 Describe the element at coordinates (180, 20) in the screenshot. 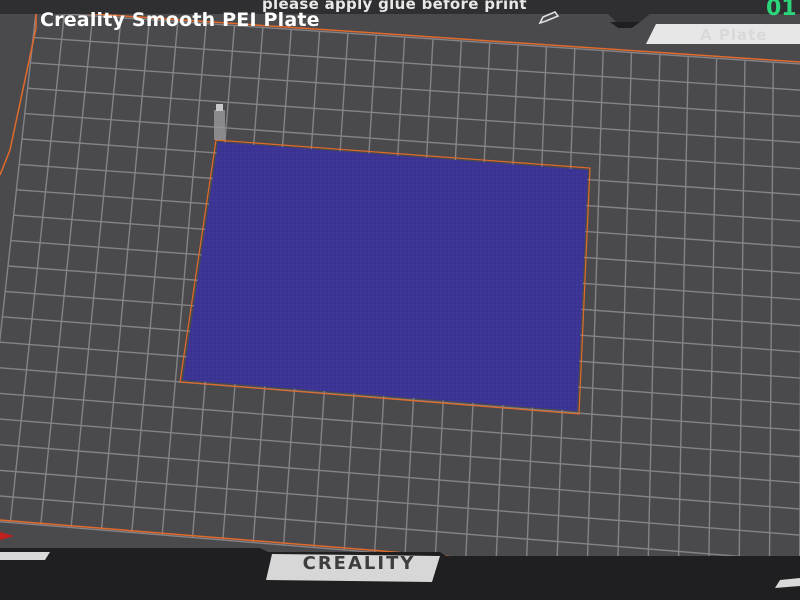

I see `plate-title: Creality Smooth PEI Plate` at that location.